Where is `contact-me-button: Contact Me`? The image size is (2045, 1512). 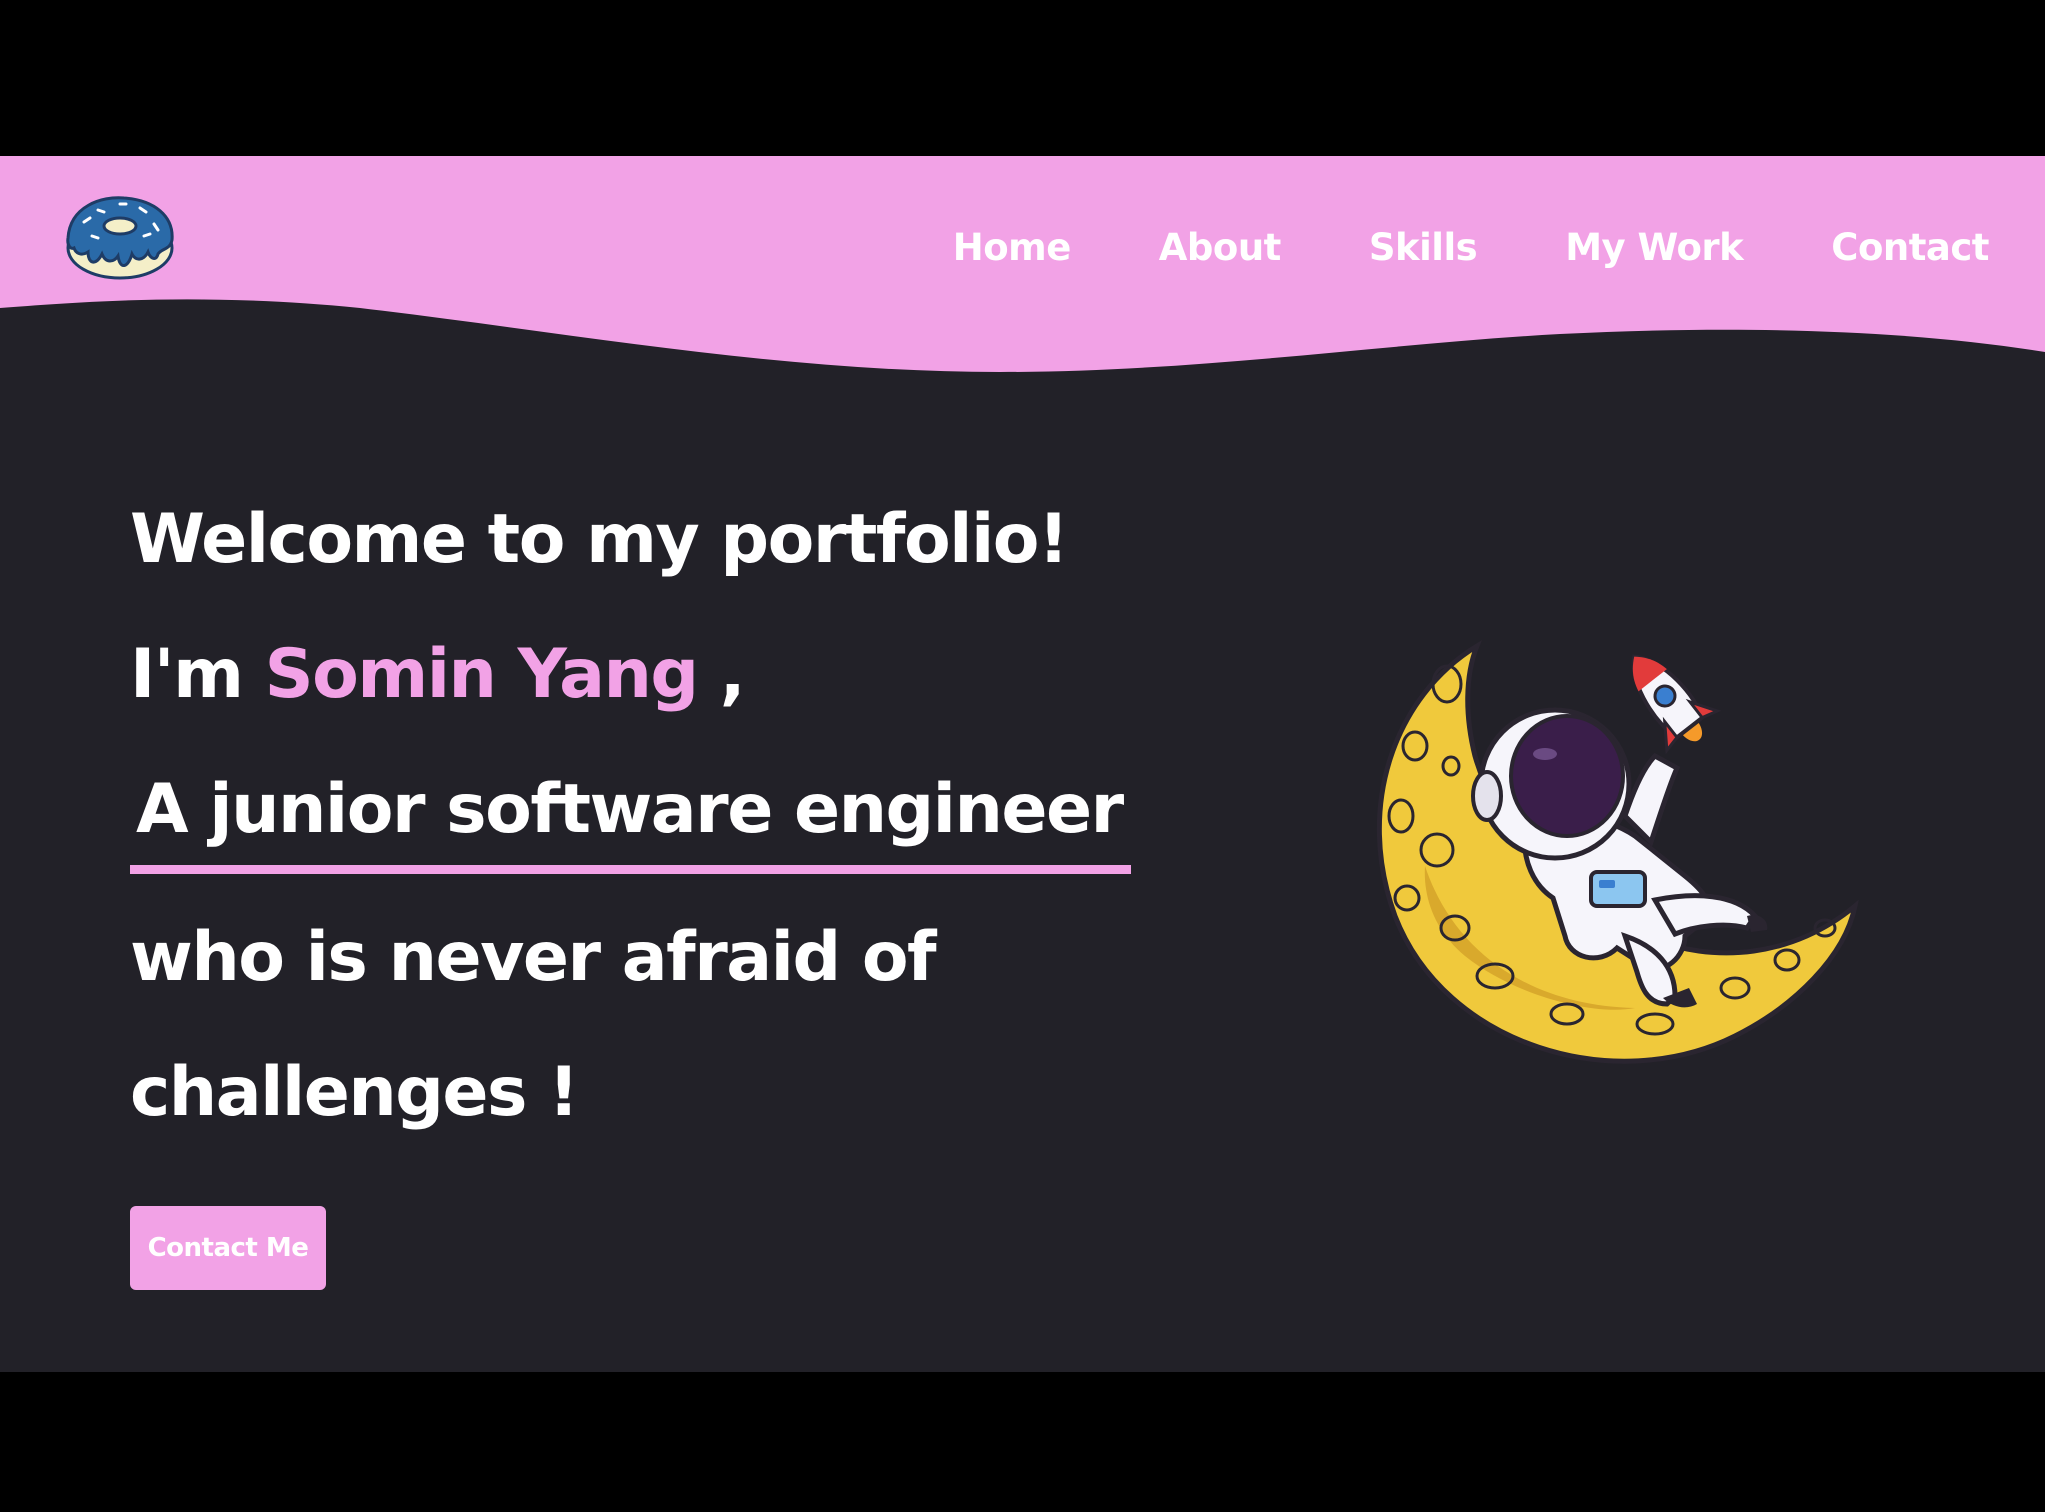 contact-me-button: Contact Me is located at coordinates (228, 1248).